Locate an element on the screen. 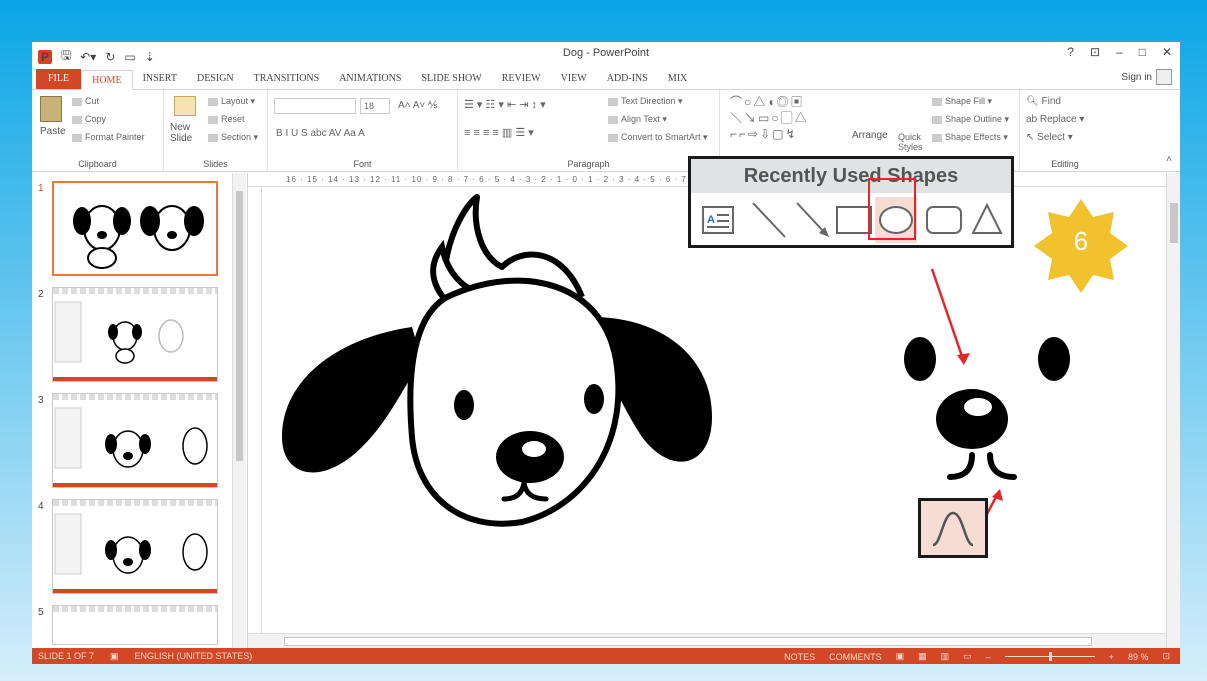 The width and height of the screenshot is (1207, 681). line-icon is located at coordinates (769, 220).